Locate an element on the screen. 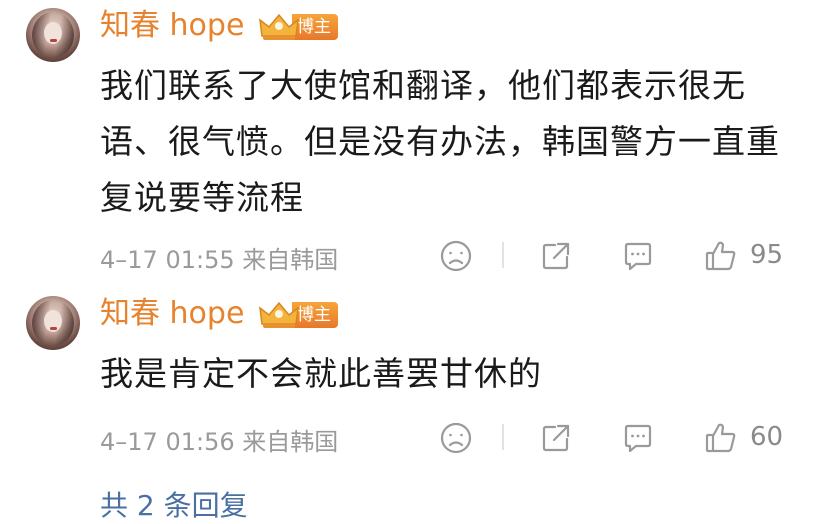  more-replies-link: 共 2 条回复 is located at coordinates (174, 504).